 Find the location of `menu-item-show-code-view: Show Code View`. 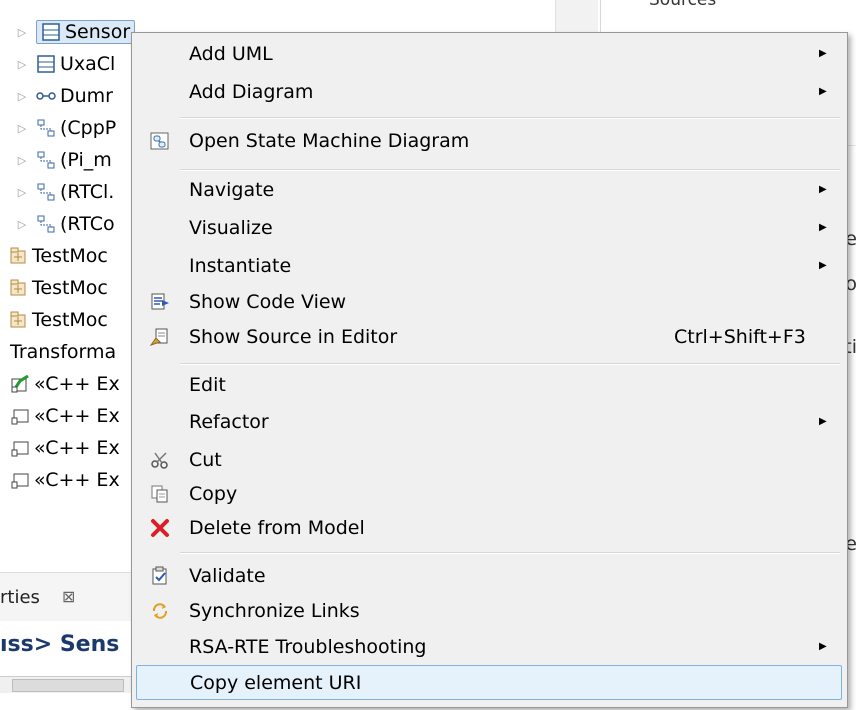

menu-item-show-code-view: Show Code View is located at coordinates (489, 301).